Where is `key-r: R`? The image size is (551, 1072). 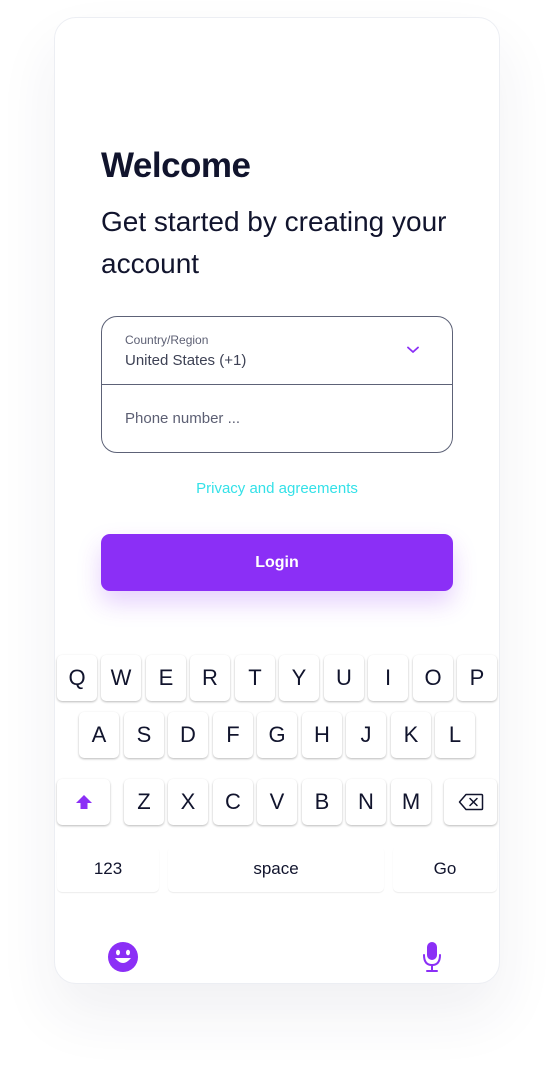
key-r: R is located at coordinates (210, 678).